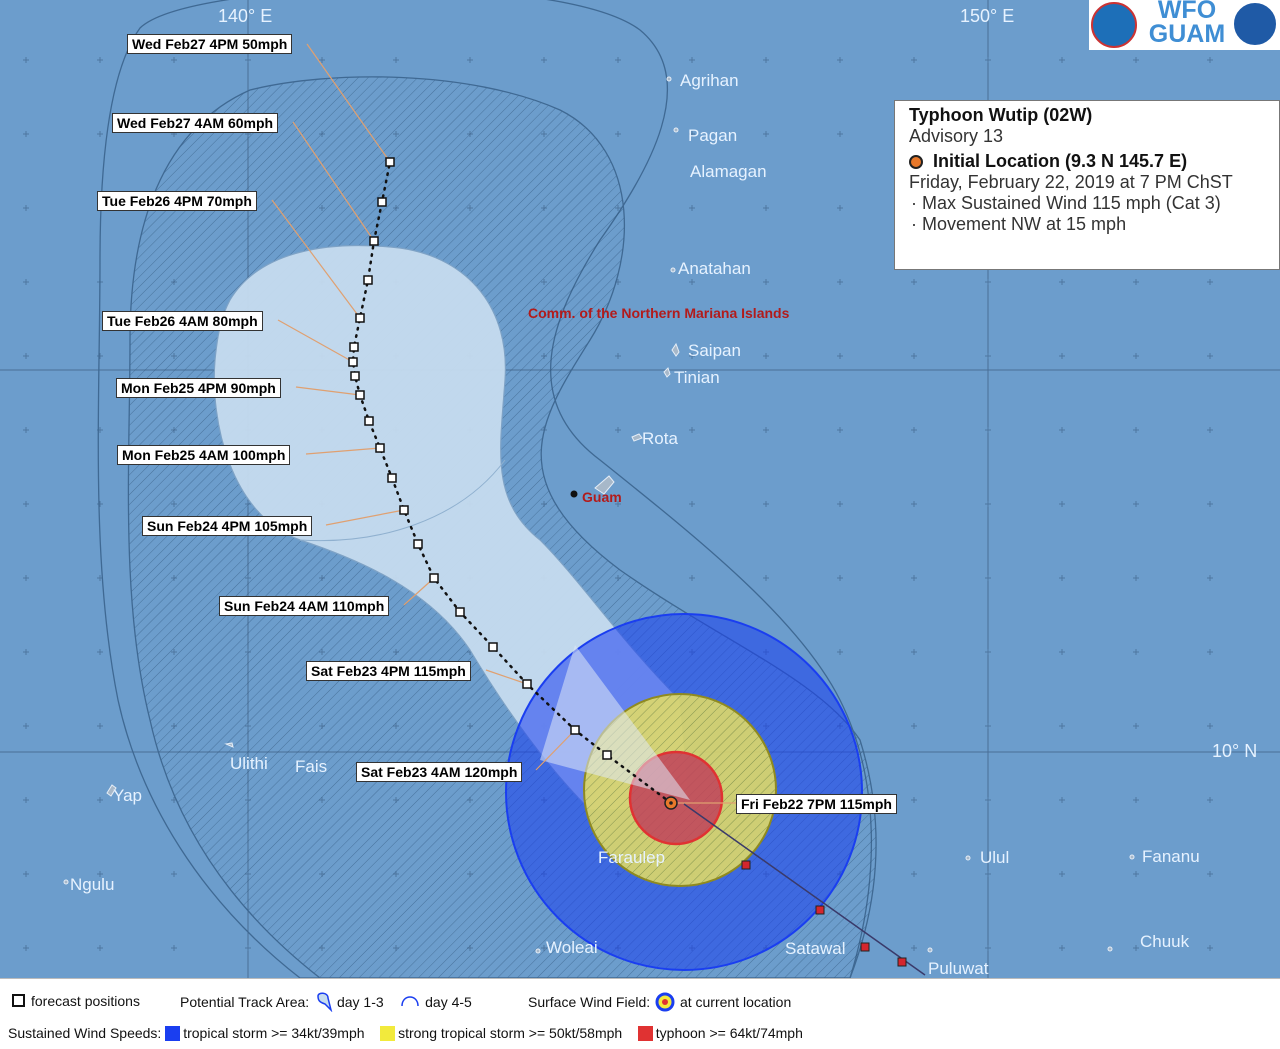  Describe the element at coordinates (1060, 161) in the screenshot. I see `initial-location: Initial Location (9.3 N 145.7 E)` at that location.